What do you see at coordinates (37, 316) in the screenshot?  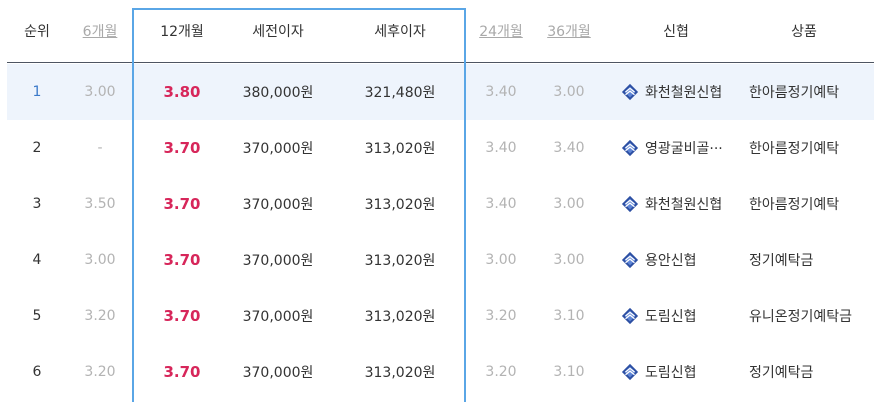 I see `rank-cell: 5` at bounding box center [37, 316].